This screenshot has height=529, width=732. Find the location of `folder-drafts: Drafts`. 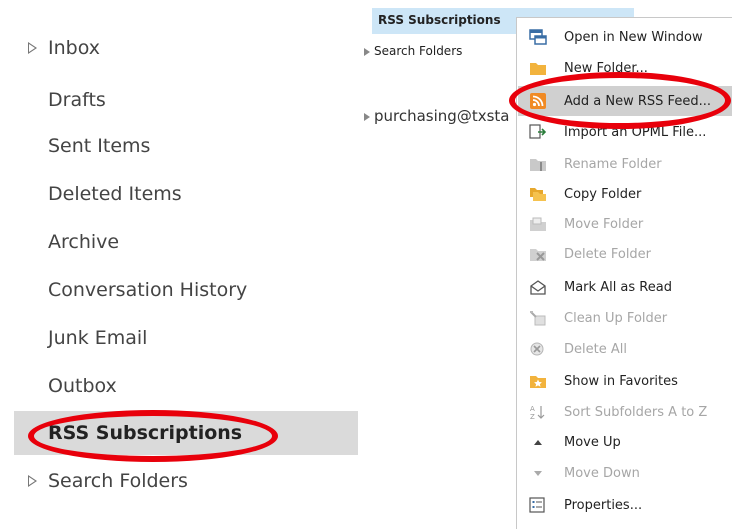

folder-drafts: Drafts is located at coordinates (186, 100).